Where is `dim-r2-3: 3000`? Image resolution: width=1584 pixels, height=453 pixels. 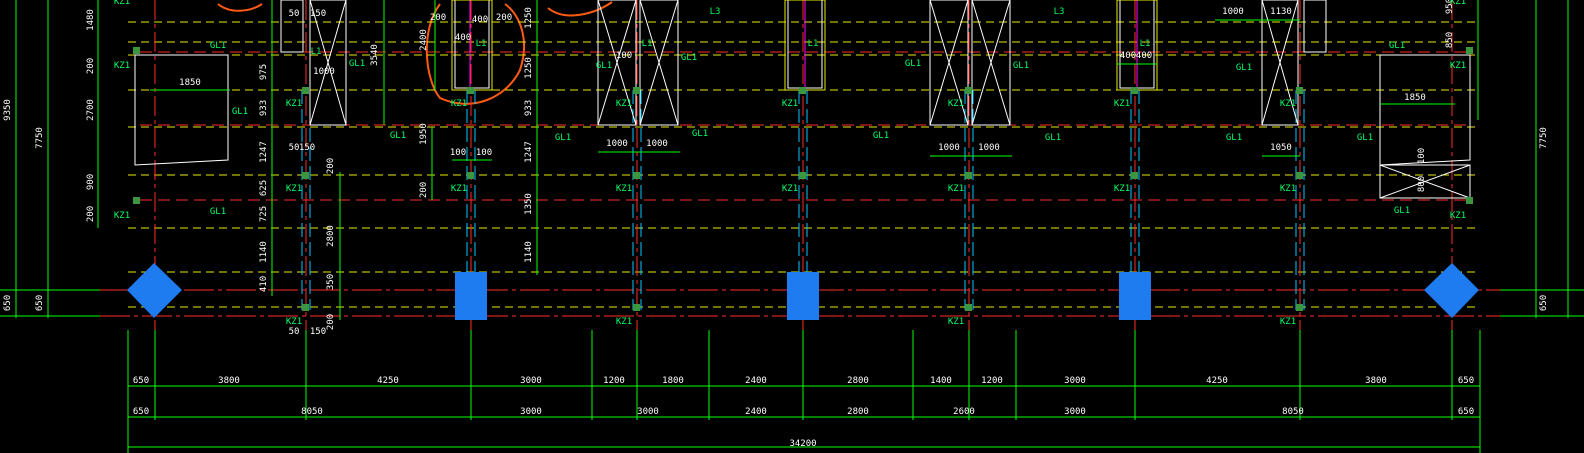 dim-r2-3: 3000 is located at coordinates (648, 412).